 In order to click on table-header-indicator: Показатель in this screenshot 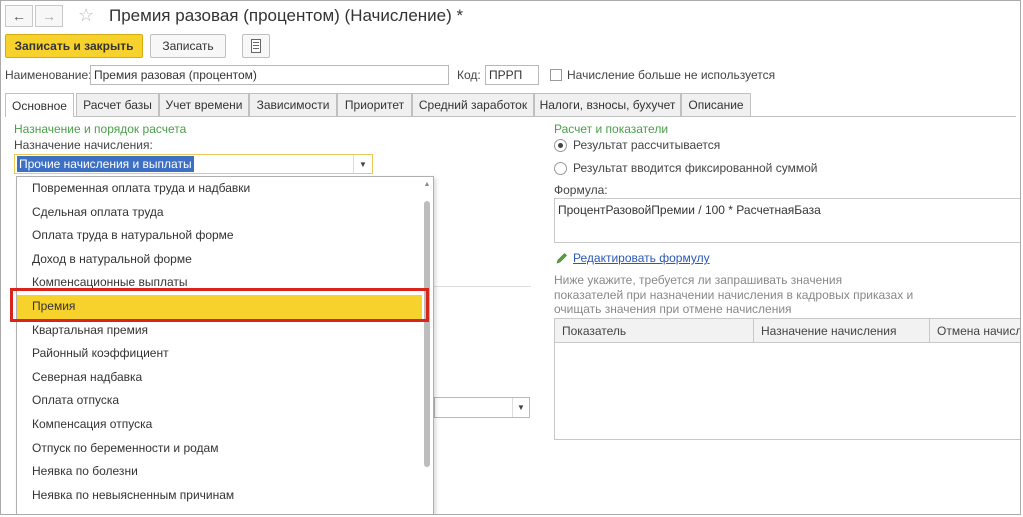, I will do `click(654, 331)`.